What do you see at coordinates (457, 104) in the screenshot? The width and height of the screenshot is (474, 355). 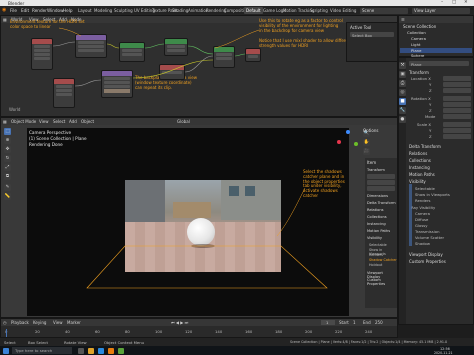 I see `rotation-y-field` at bounding box center [457, 104].